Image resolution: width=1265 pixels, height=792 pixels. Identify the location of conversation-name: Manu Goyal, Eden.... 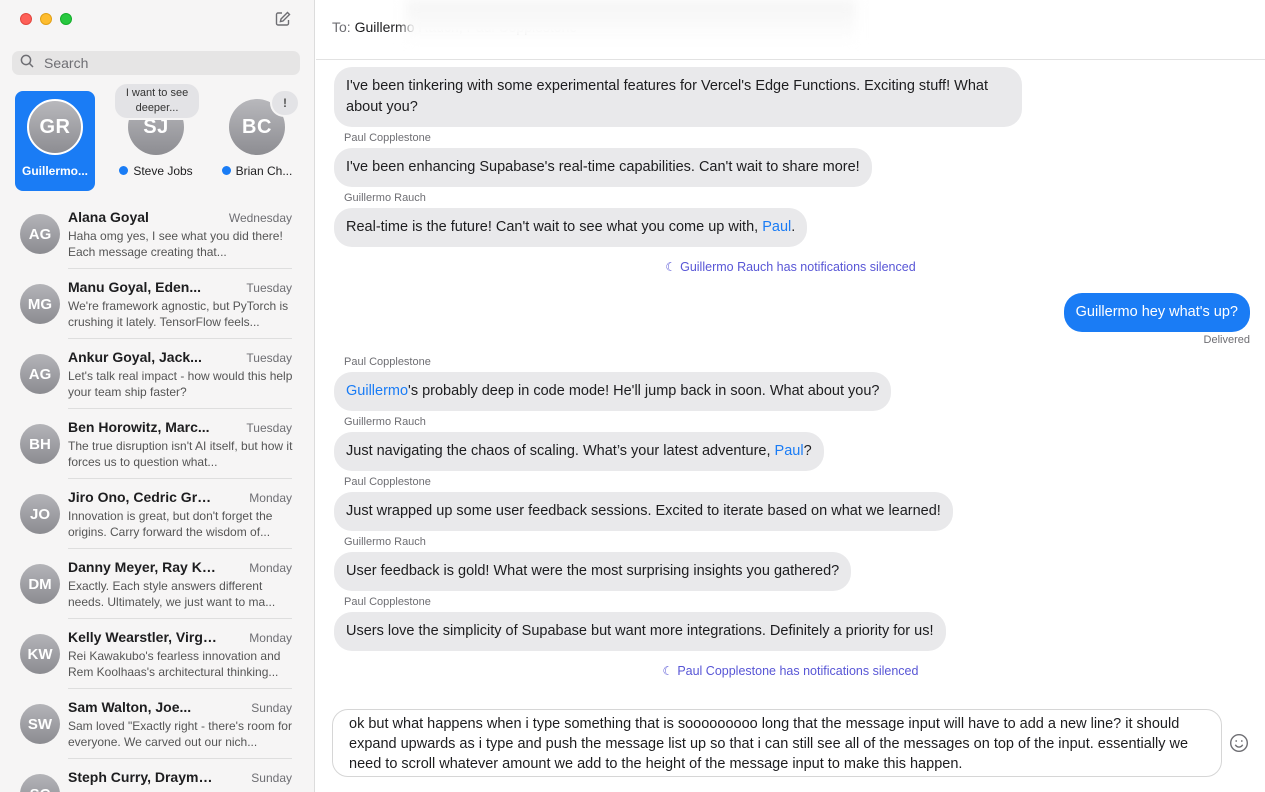
(135, 287).